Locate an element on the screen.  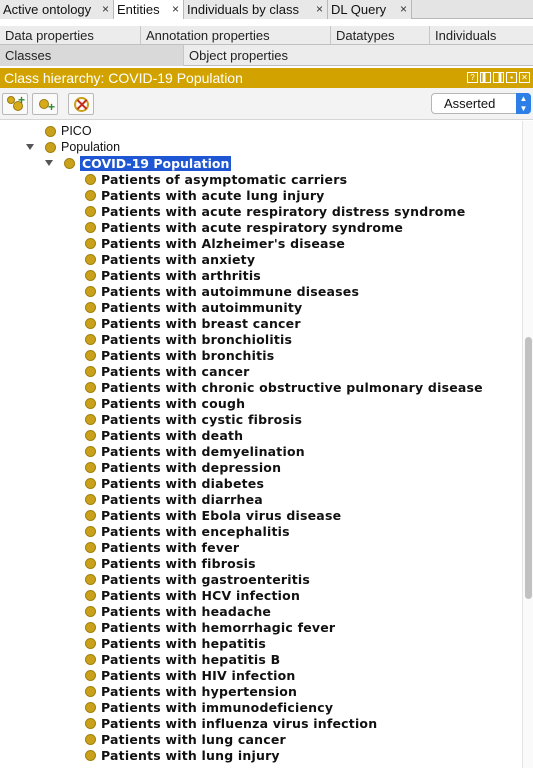
tree-node-child: Patients with acute respiratory syndrome is located at coordinates (244, 227).